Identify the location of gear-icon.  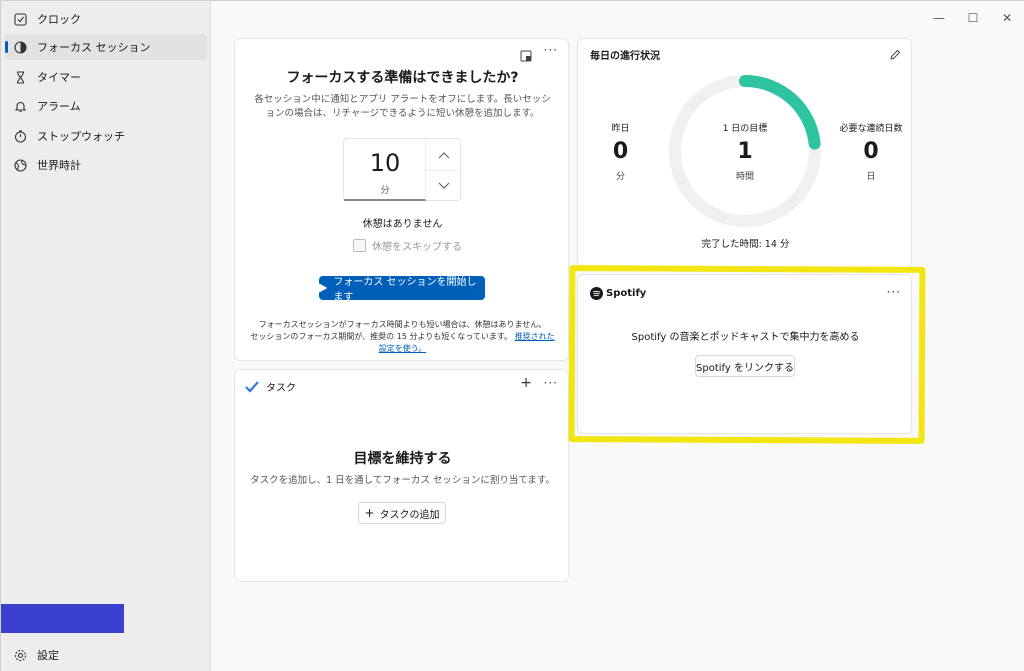
(20, 655).